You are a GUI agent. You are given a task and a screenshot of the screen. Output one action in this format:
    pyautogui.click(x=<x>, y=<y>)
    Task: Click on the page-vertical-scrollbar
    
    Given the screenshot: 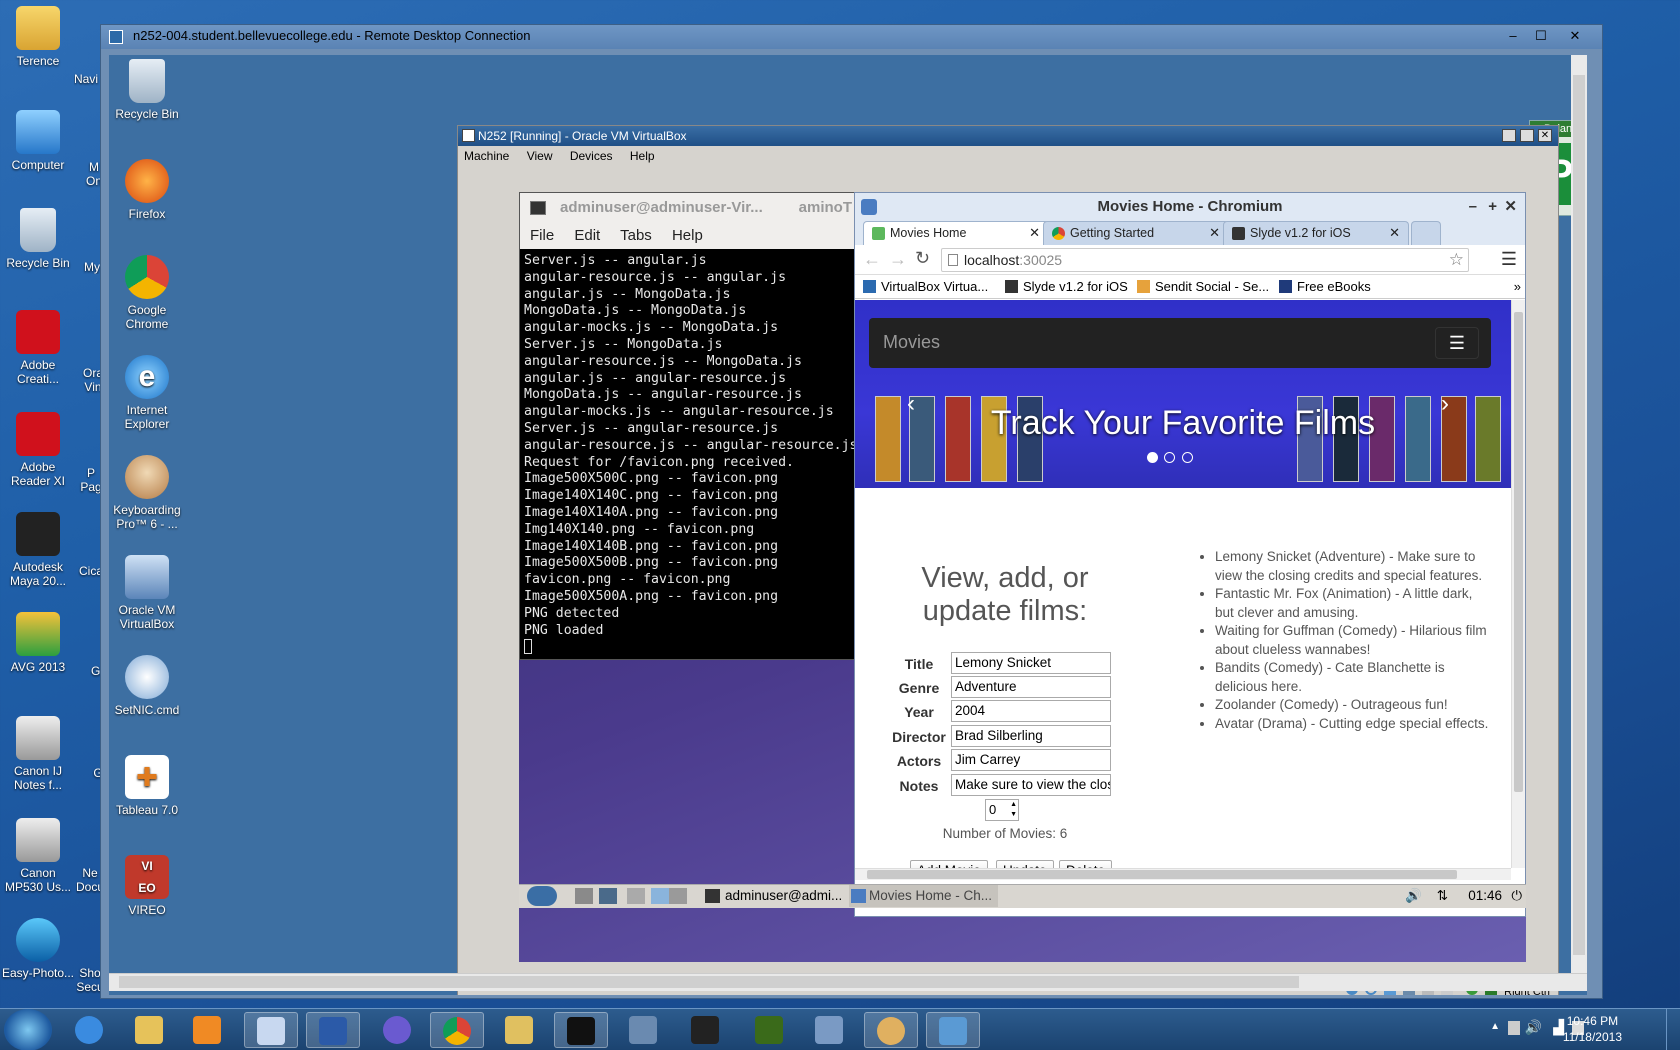 What is the action you would take?
    pyautogui.click(x=1518, y=584)
    